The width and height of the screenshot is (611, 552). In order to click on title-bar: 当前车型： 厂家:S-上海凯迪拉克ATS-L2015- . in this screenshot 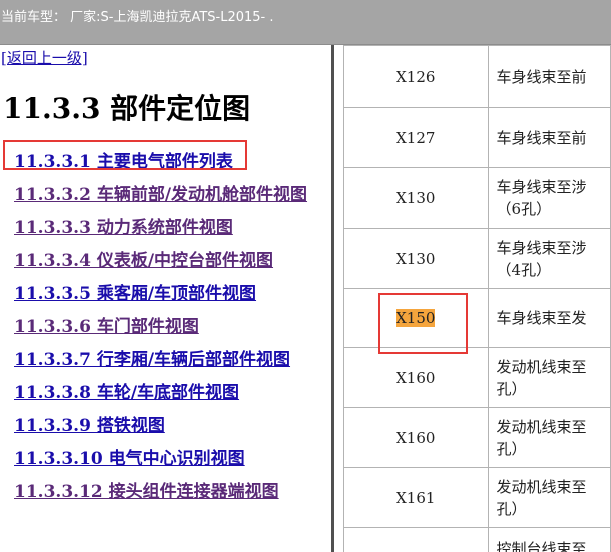, I will do `click(305, 22)`.